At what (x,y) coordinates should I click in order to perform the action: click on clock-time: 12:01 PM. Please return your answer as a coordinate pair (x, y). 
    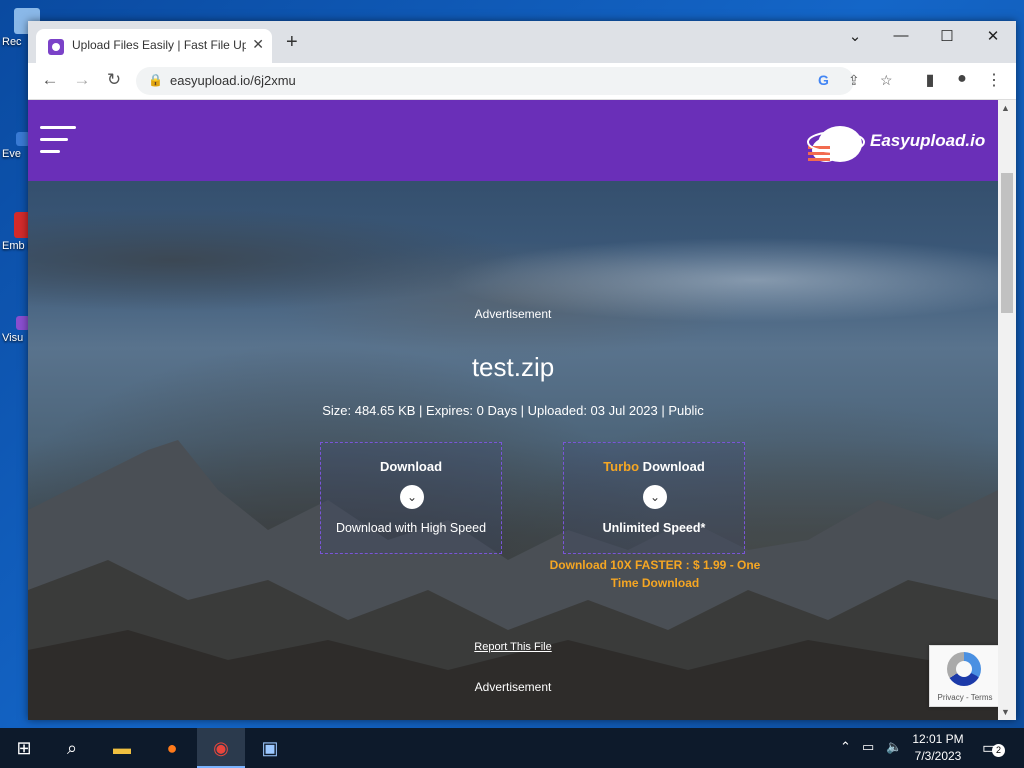
    Looking at the image, I should click on (938, 739).